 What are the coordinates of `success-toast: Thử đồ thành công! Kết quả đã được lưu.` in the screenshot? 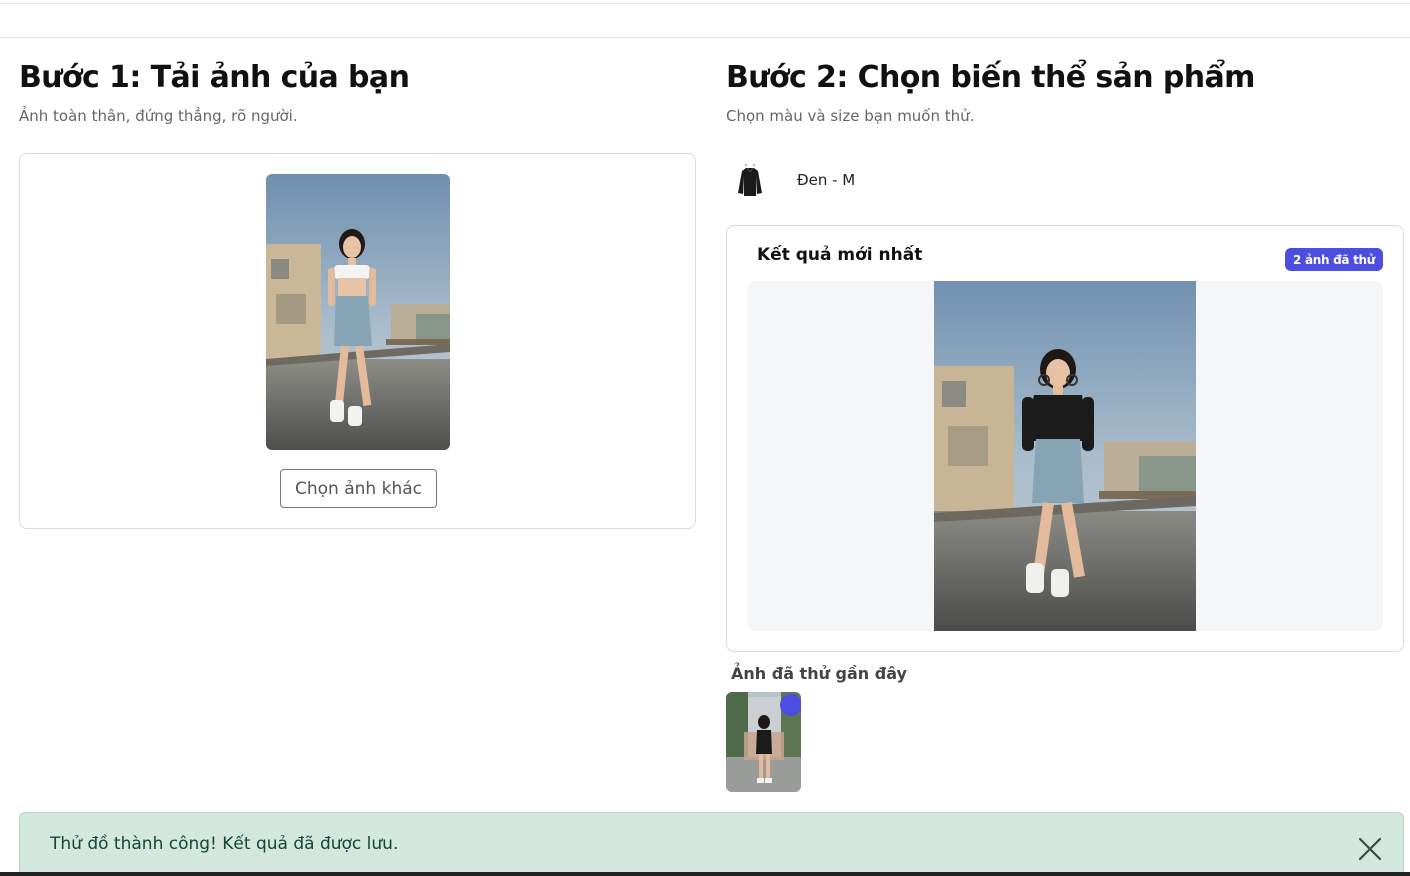 It's located at (711, 844).